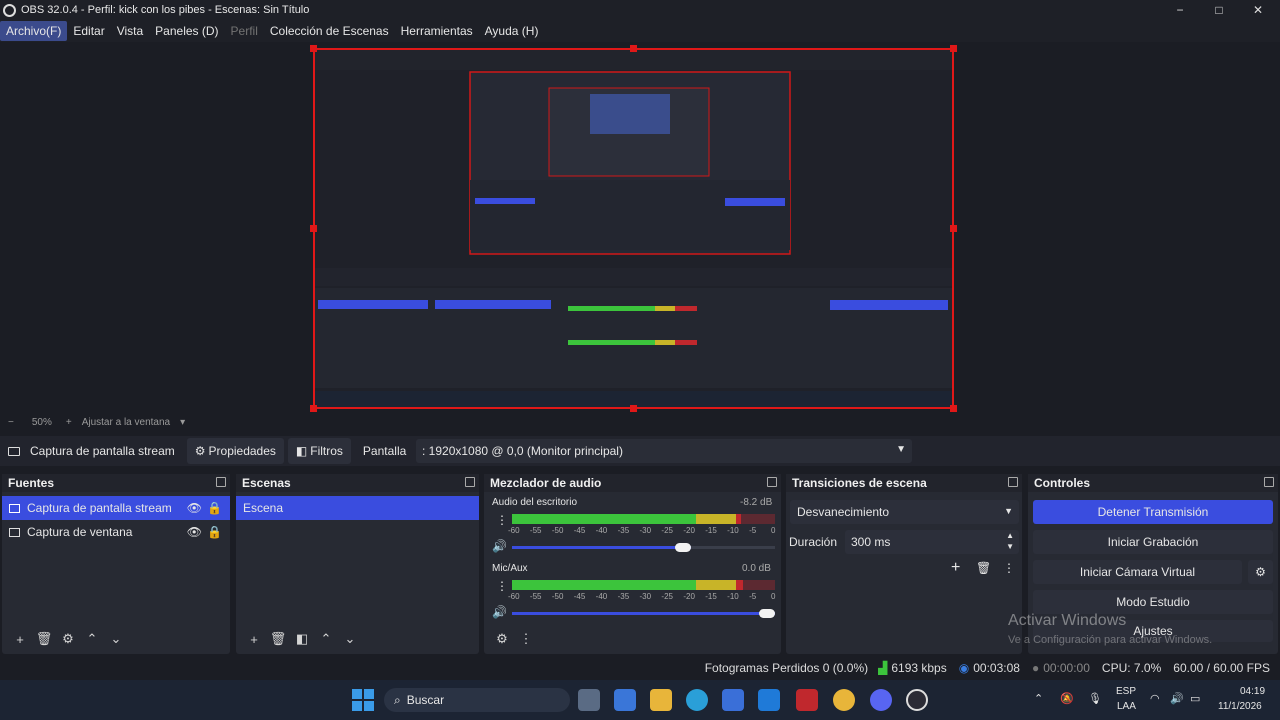 Image resolution: width=1280 pixels, height=720 pixels. What do you see at coordinates (661, 700) in the screenshot?
I see `file-explorer-icon` at bounding box center [661, 700].